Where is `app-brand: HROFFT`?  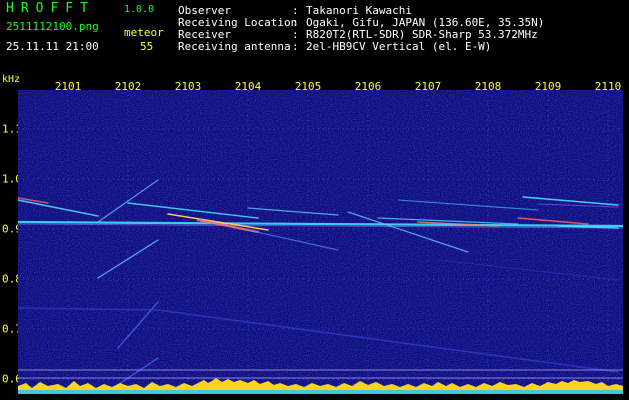 app-brand: HROFFT is located at coordinates (50, 8).